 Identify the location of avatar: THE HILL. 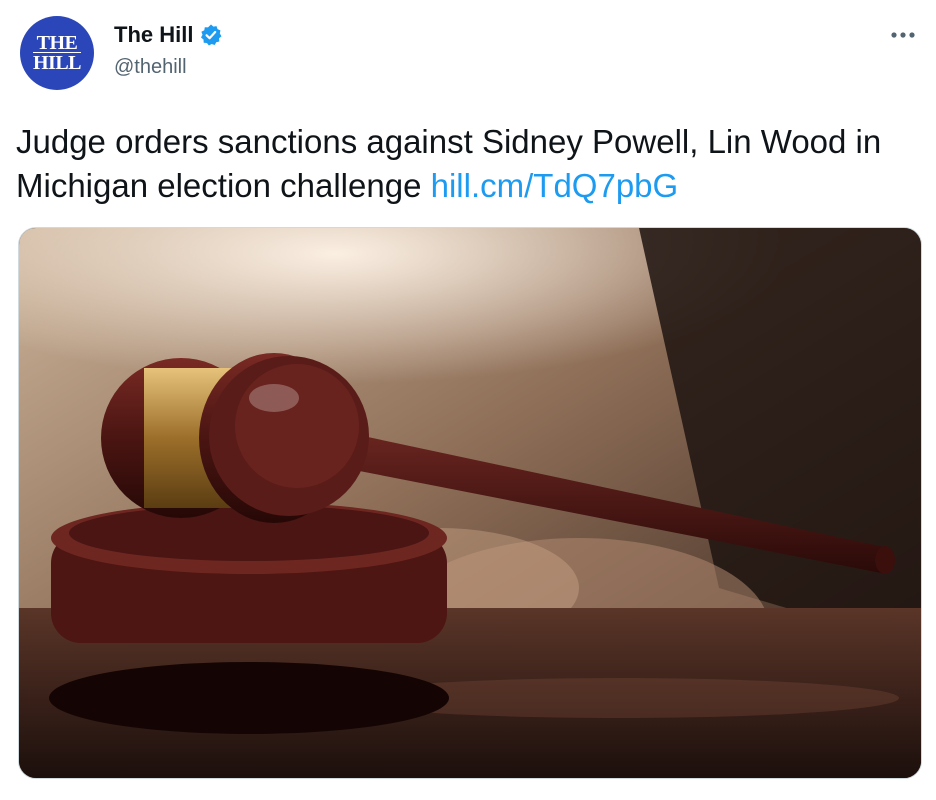
(57, 53).